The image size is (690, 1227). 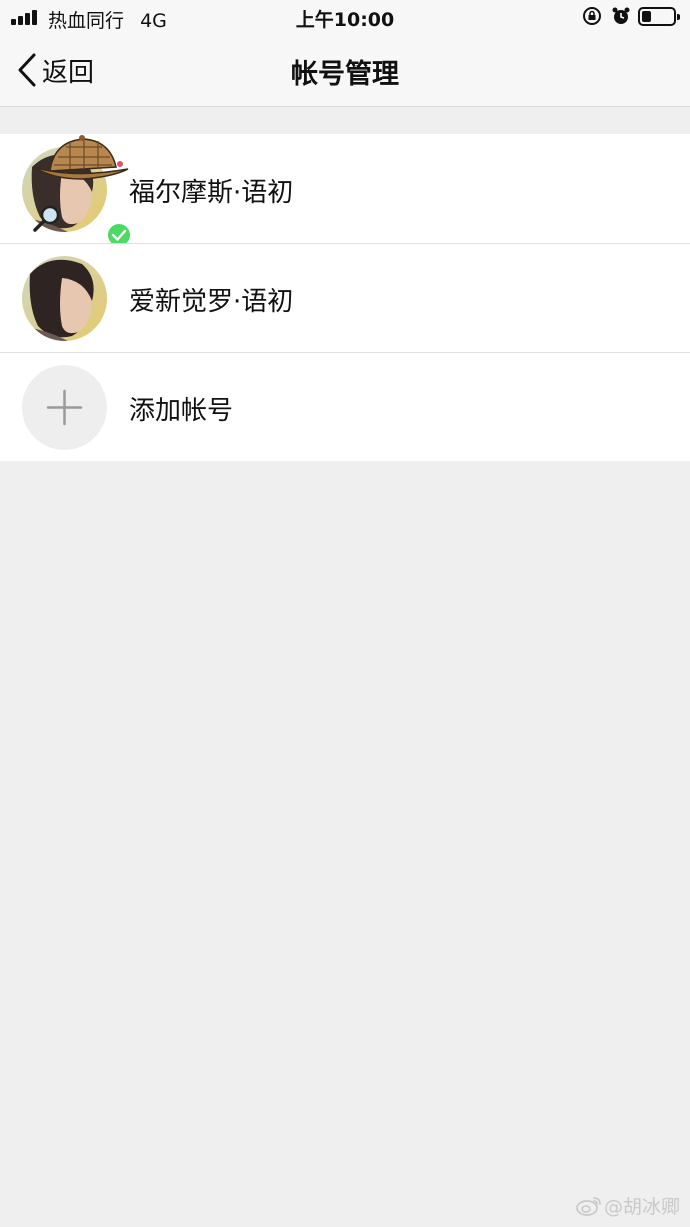 What do you see at coordinates (588, 1206) in the screenshot?
I see `weibo-icon` at bounding box center [588, 1206].